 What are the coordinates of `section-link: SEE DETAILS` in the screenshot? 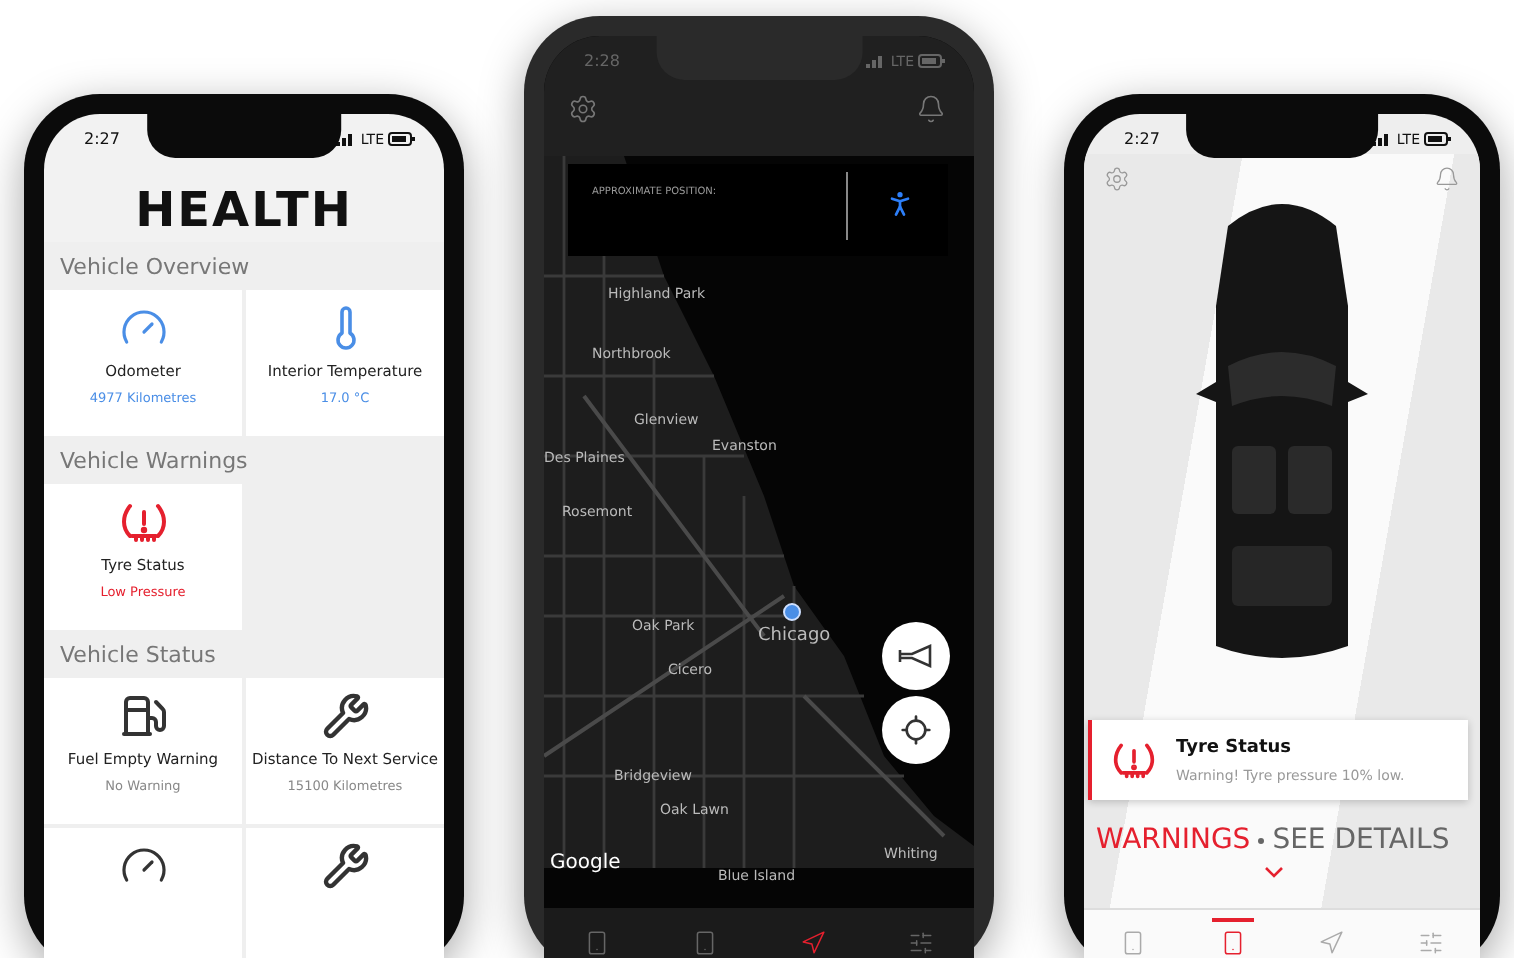 It's located at (1361, 840).